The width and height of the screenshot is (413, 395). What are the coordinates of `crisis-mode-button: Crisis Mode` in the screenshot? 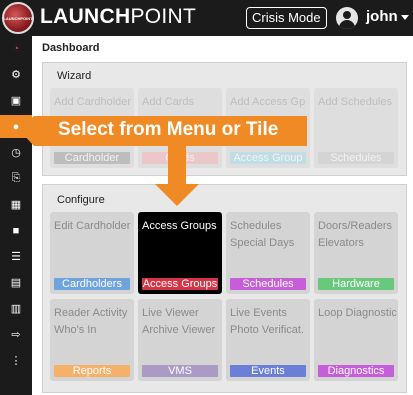 It's located at (286, 18).